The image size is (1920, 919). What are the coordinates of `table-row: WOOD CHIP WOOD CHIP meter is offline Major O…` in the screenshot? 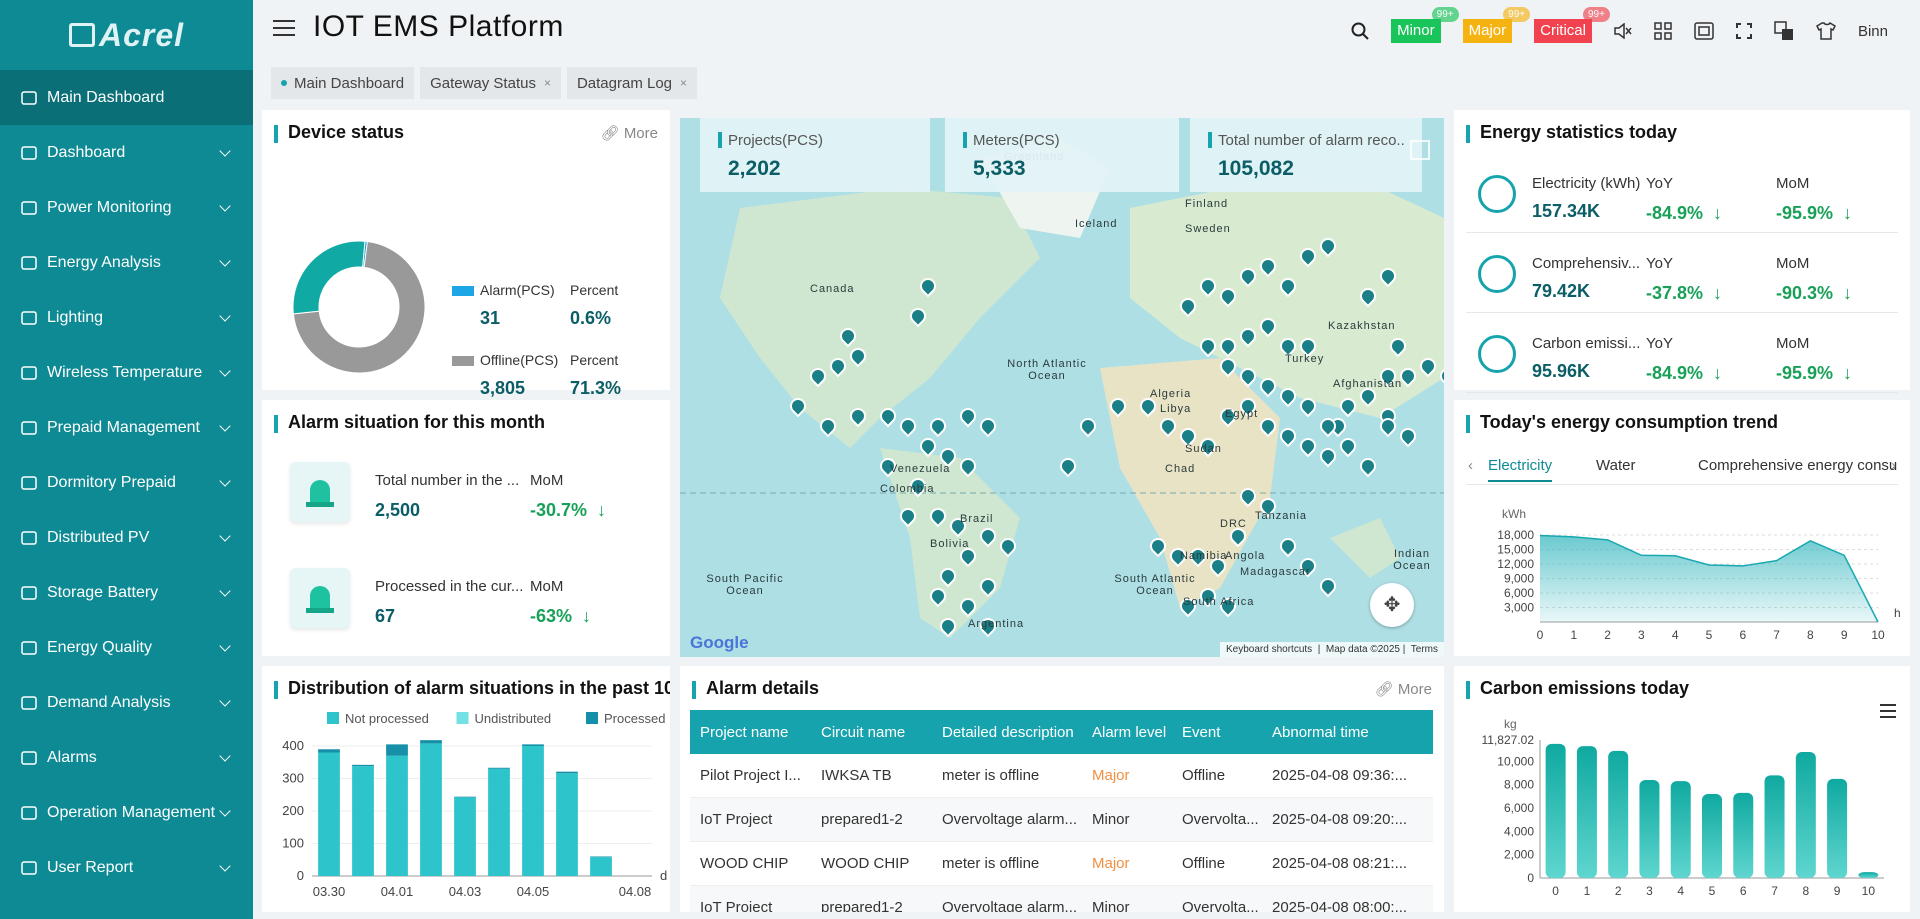 It's located at (1061, 864).